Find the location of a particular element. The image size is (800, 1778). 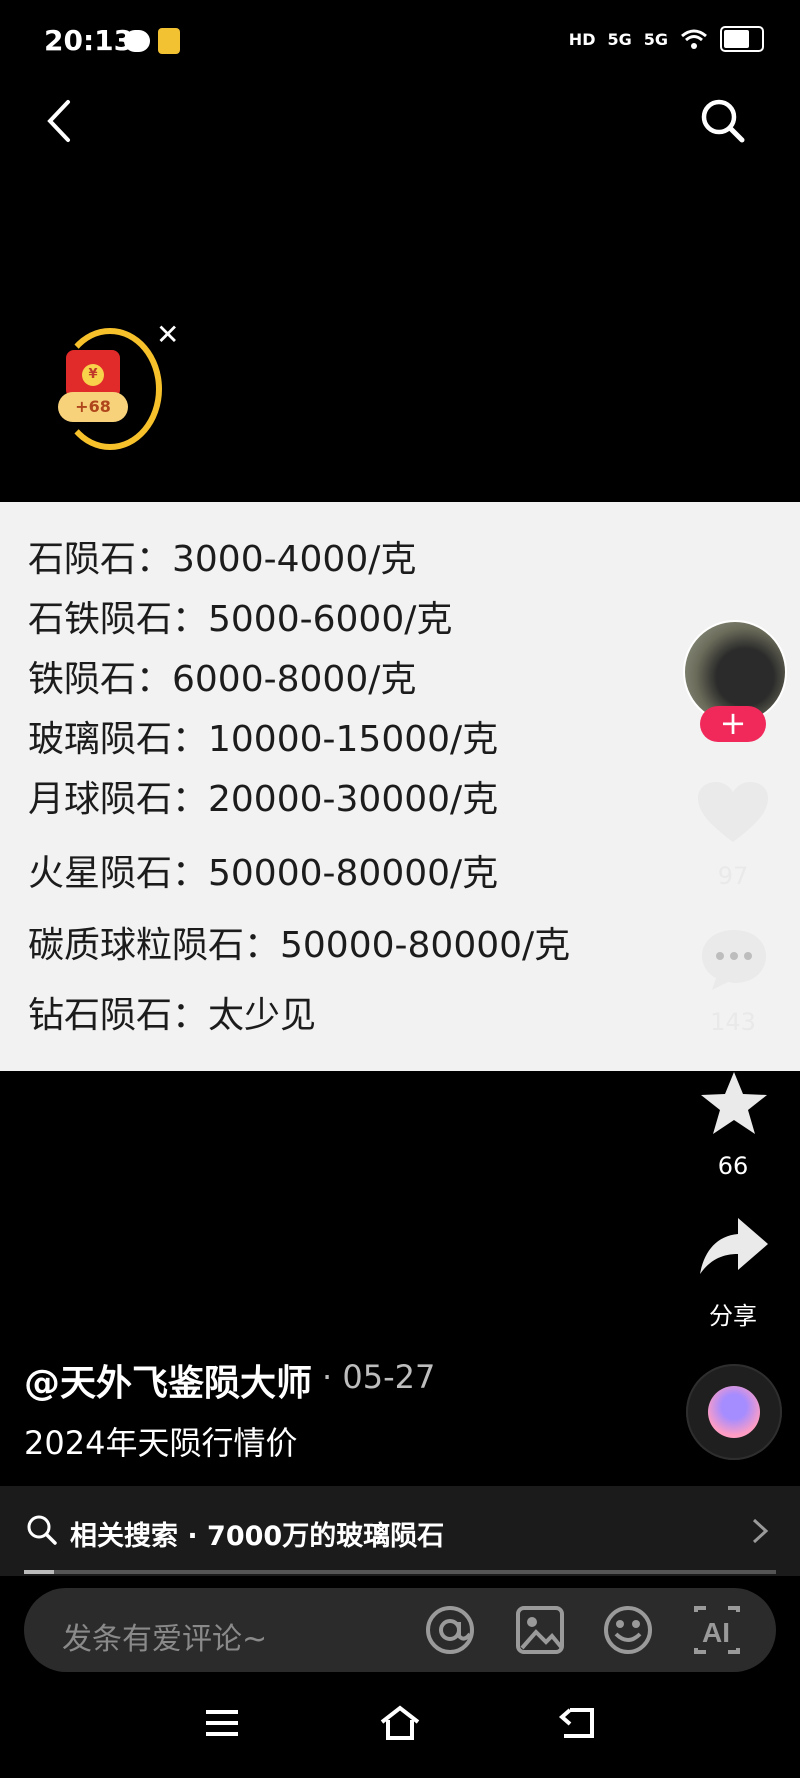

image-icon is located at coordinates (540, 1630).